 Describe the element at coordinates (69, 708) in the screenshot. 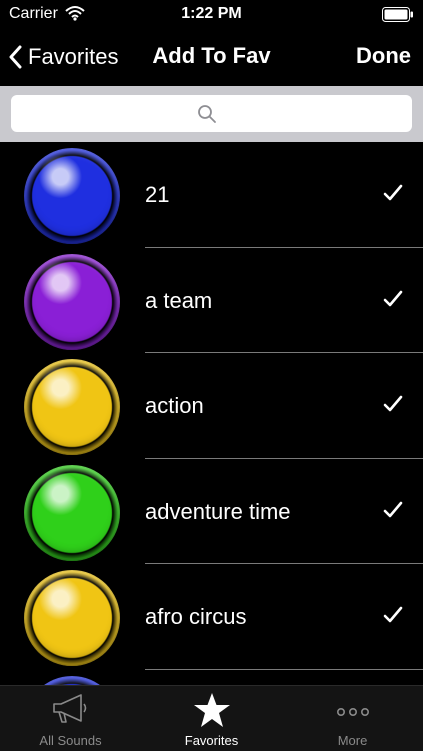

I see `megaphone-icon` at that location.